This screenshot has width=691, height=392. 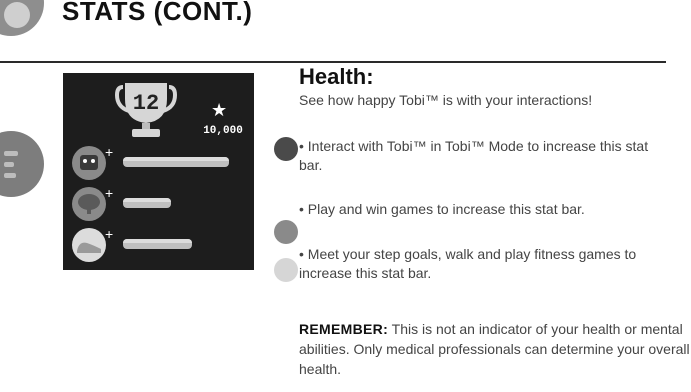 I want to click on section-title: Health:, so click(x=336, y=76).